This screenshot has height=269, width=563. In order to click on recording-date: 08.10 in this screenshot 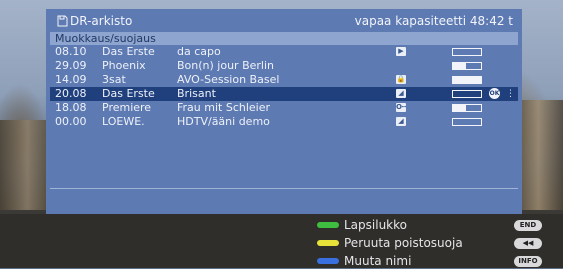, I will do `click(71, 51)`.